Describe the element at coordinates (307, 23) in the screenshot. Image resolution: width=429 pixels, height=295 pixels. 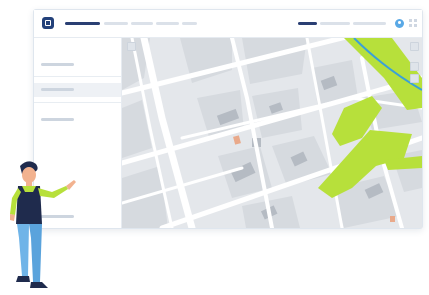
I see `account-name` at that location.